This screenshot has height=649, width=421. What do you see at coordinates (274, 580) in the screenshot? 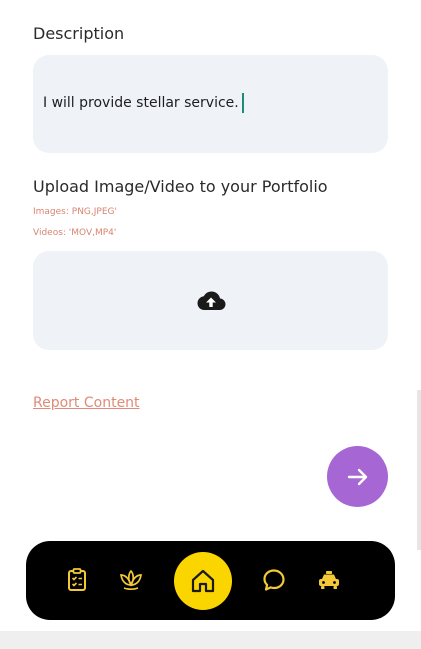
I see `chat-bubble-icon` at bounding box center [274, 580].